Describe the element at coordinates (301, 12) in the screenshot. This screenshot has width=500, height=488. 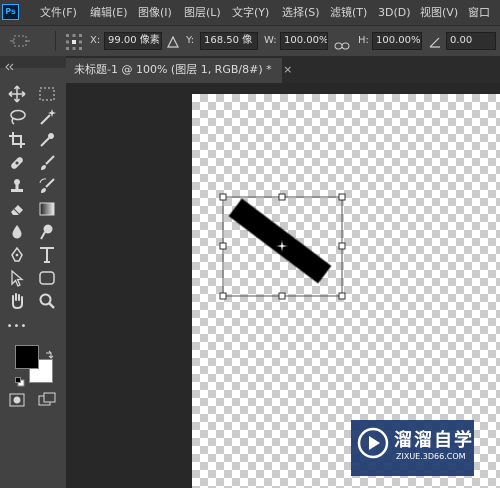
I see `menu-select: 选择(S)` at that location.